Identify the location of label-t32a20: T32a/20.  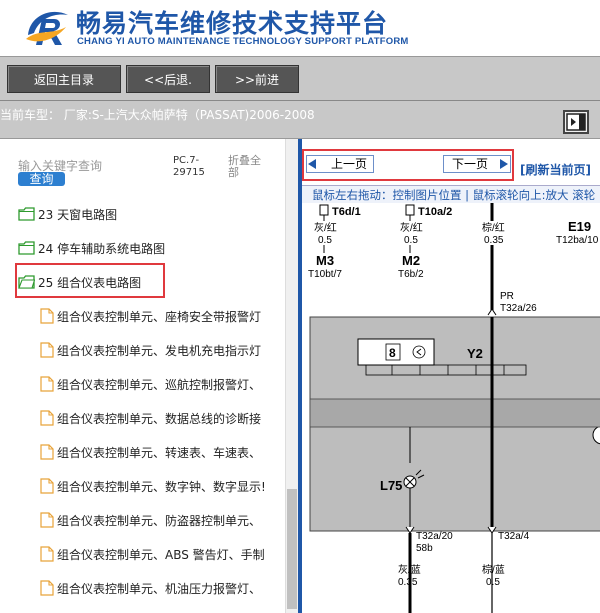
(434, 536).